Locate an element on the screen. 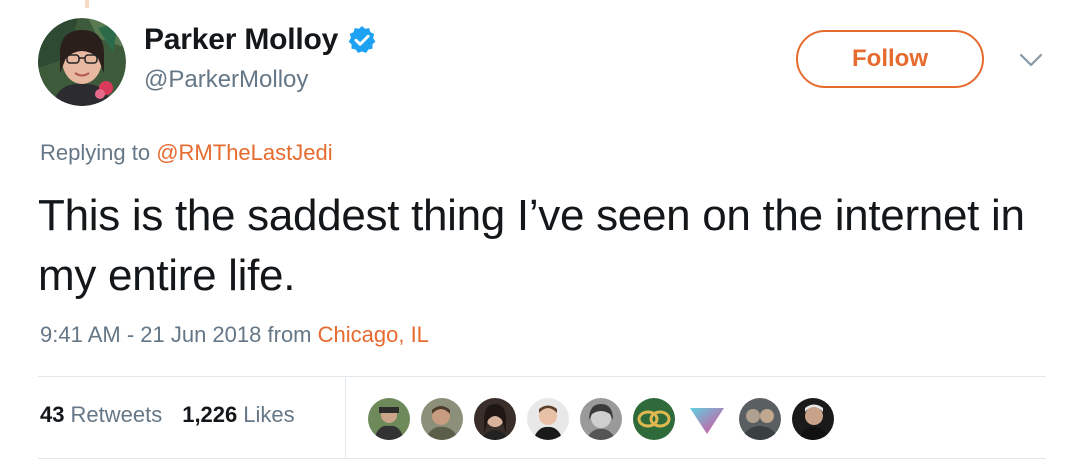 The image size is (1088, 476). retweets-stat: 43 Retweets is located at coordinates (101, 415).